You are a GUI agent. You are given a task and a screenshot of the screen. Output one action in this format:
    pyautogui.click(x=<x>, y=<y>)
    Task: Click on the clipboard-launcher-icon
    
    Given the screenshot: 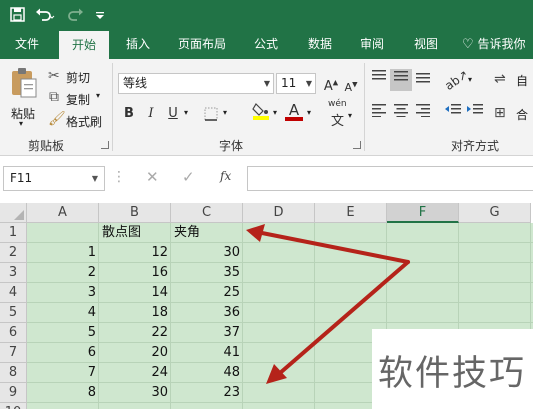 What is the action you would take?
    pyautogui.click(x=105, y=145)
    